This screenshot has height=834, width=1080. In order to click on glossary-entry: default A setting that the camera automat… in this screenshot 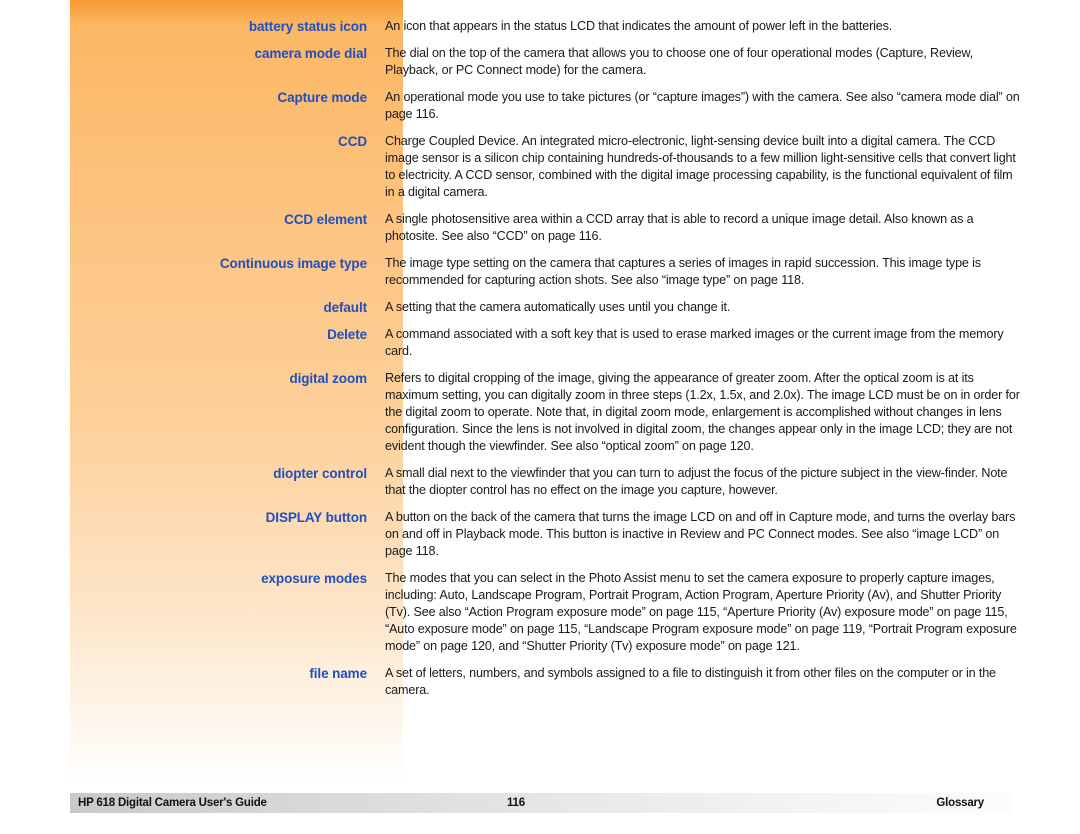, I will do `click(540, 307)`.